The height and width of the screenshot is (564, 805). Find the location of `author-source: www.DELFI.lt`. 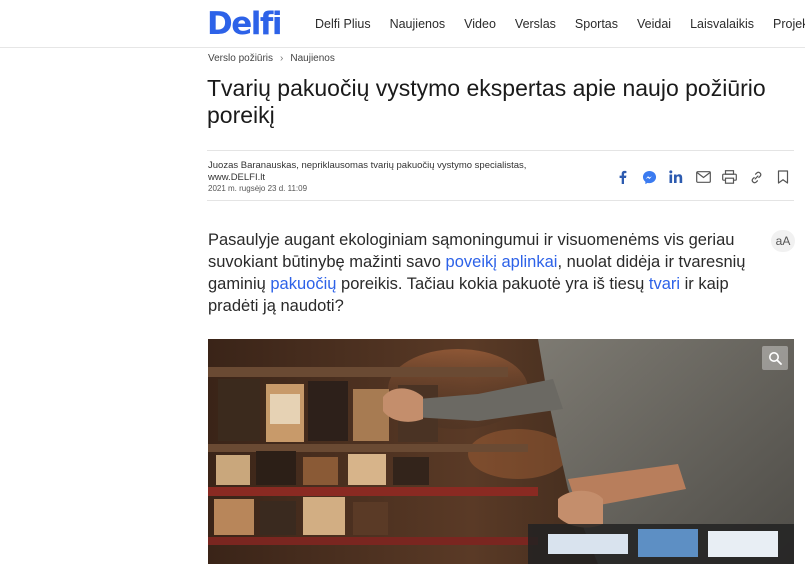

author-source: www.DELFI.lt is located at coordinates (237, 177).